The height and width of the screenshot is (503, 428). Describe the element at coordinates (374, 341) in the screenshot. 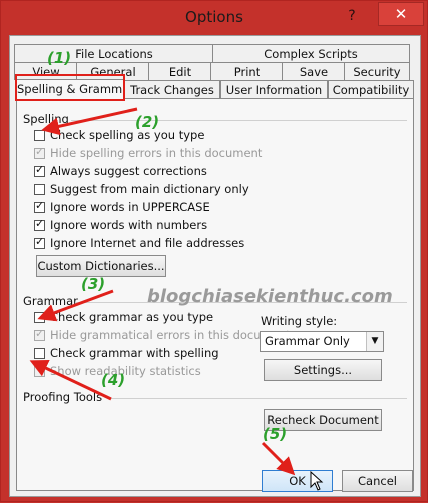

I see `chevron-down-icon: ▼` at that location.